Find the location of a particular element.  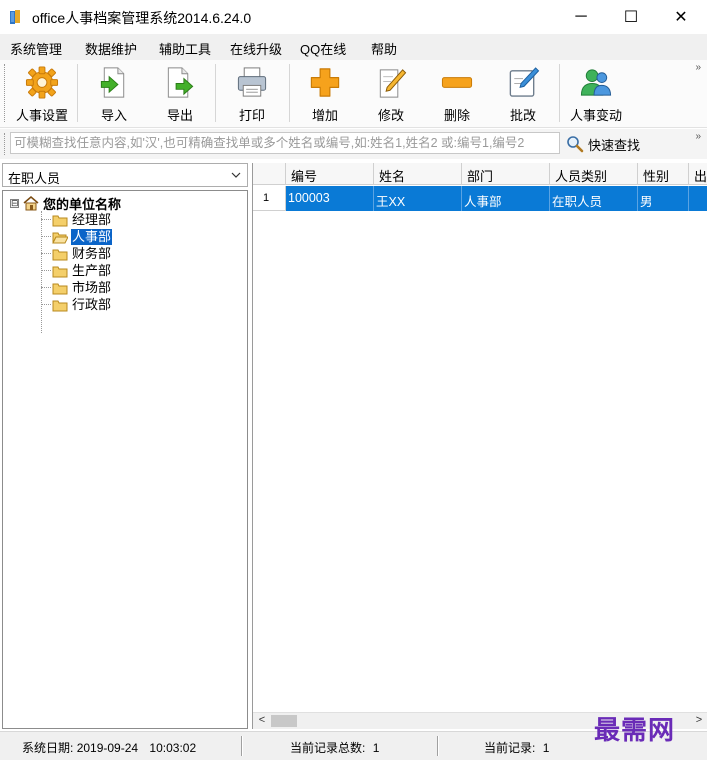

close-button: ✕ is located at coordinates (681, 17).